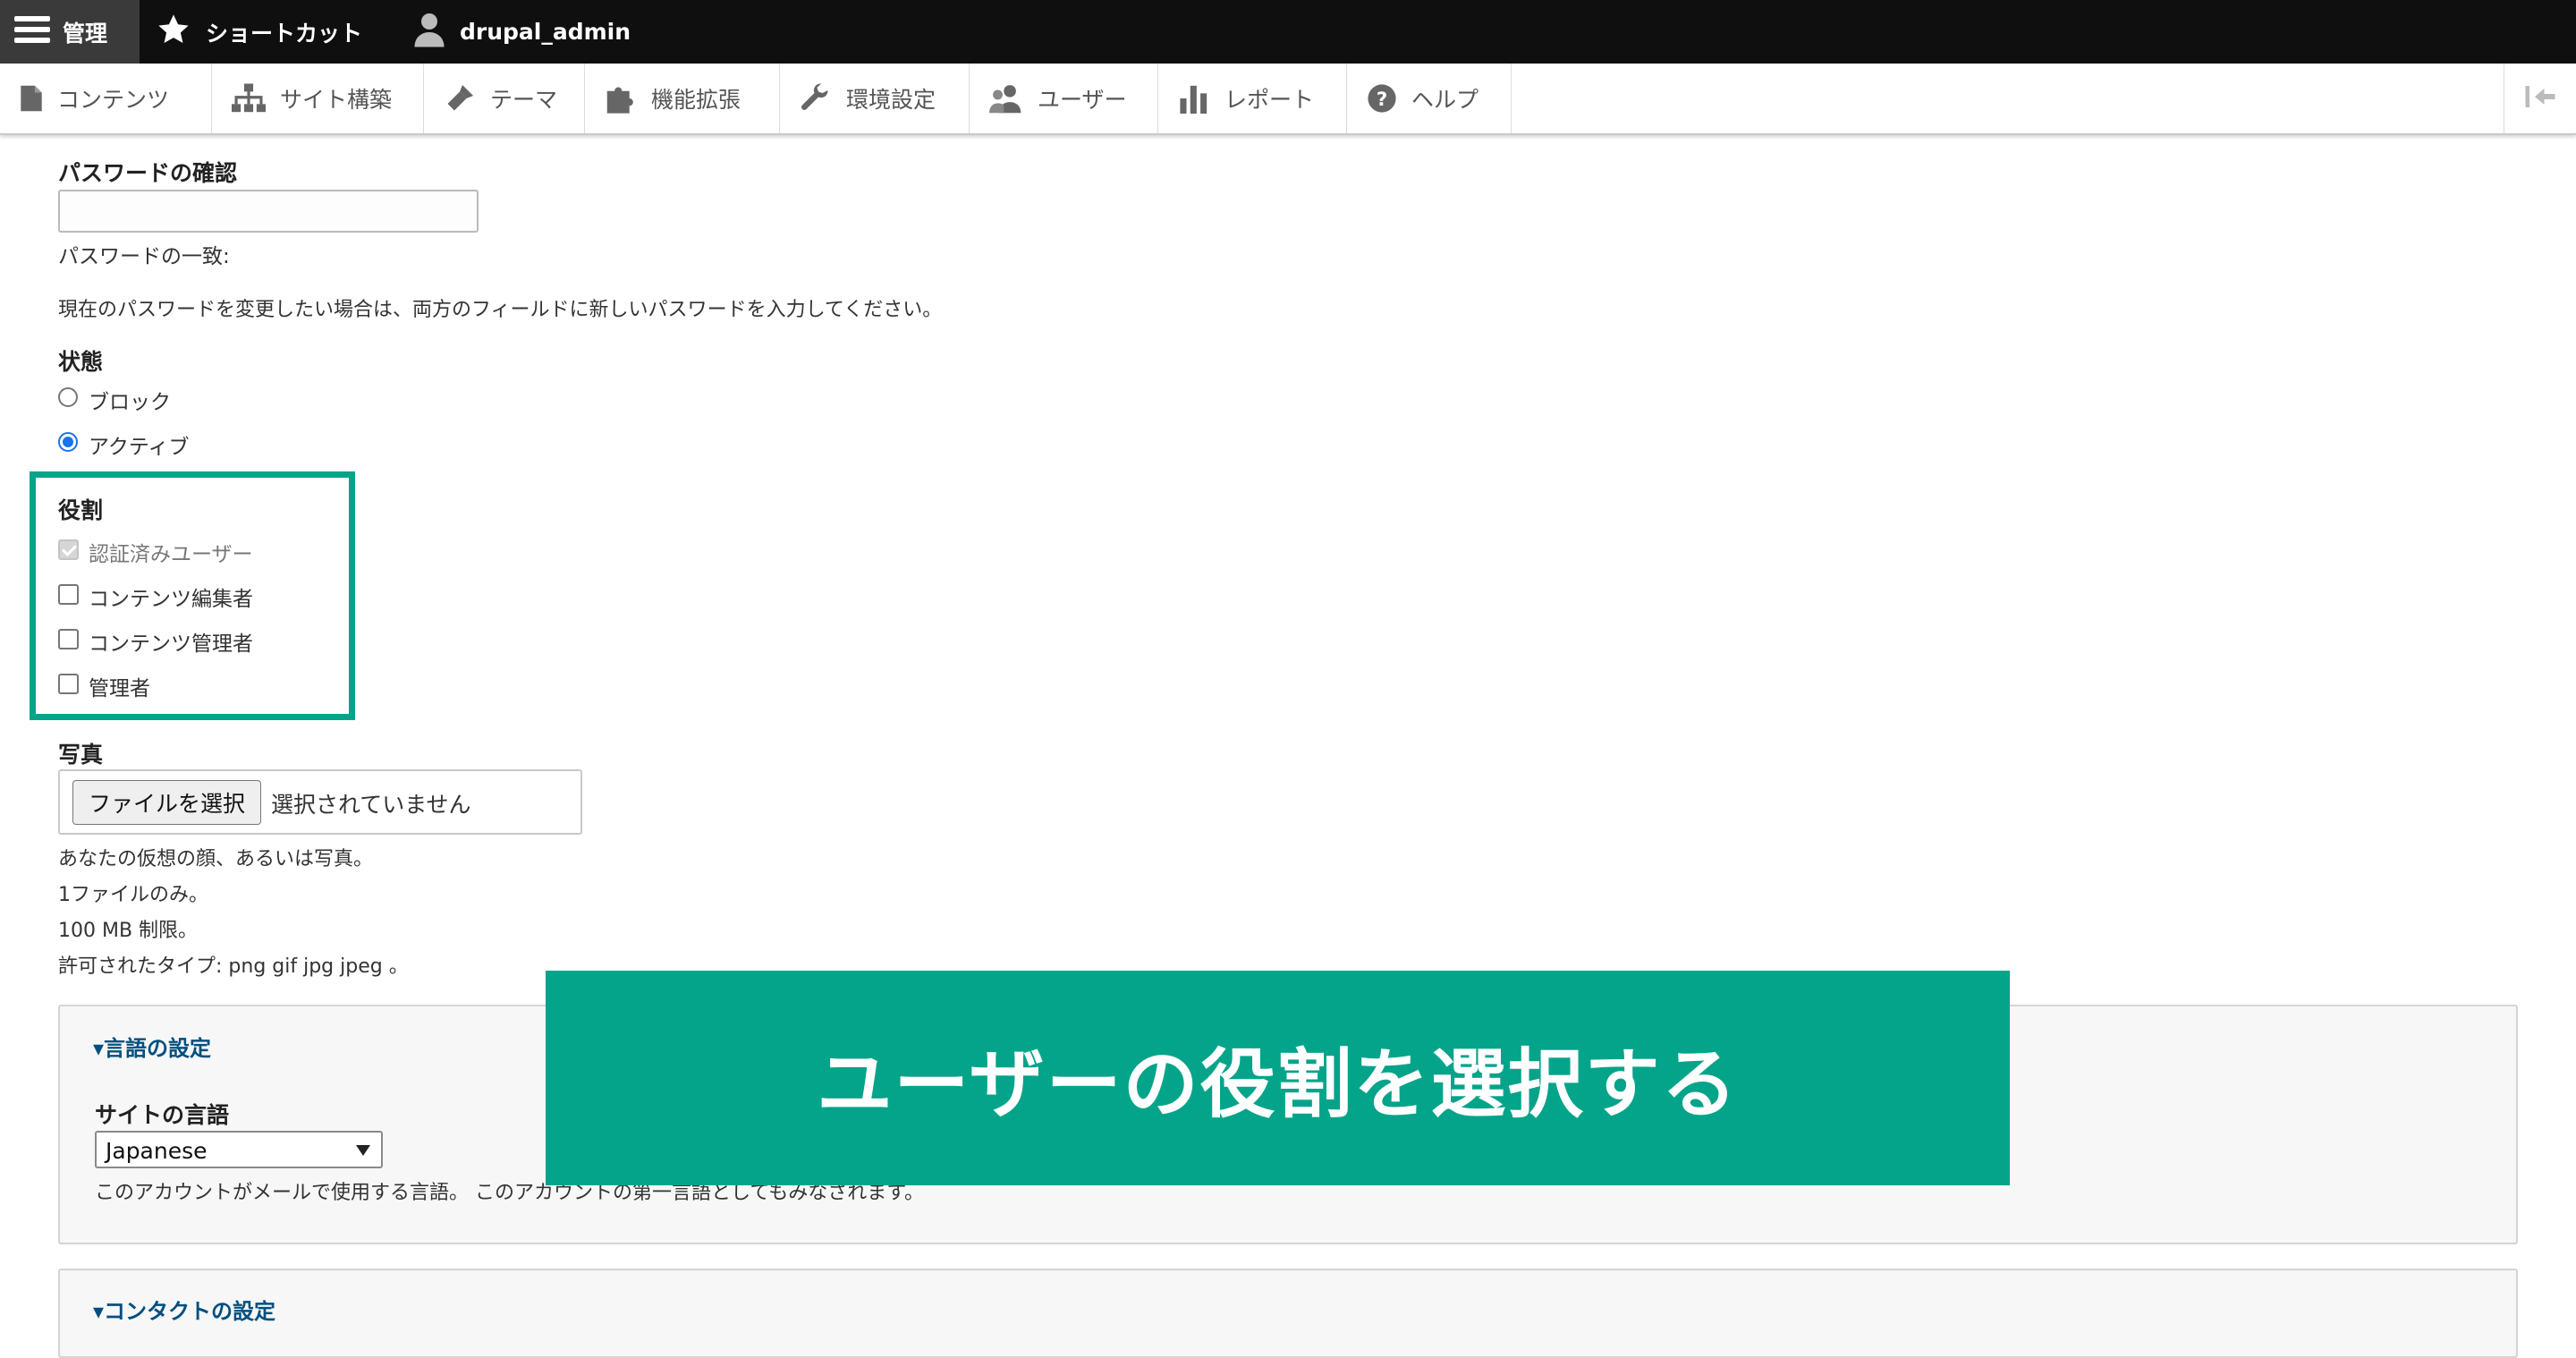 The width and height of the screenshot is (2576, 1358). I want to click on wrench-icon, so click(816, 98).